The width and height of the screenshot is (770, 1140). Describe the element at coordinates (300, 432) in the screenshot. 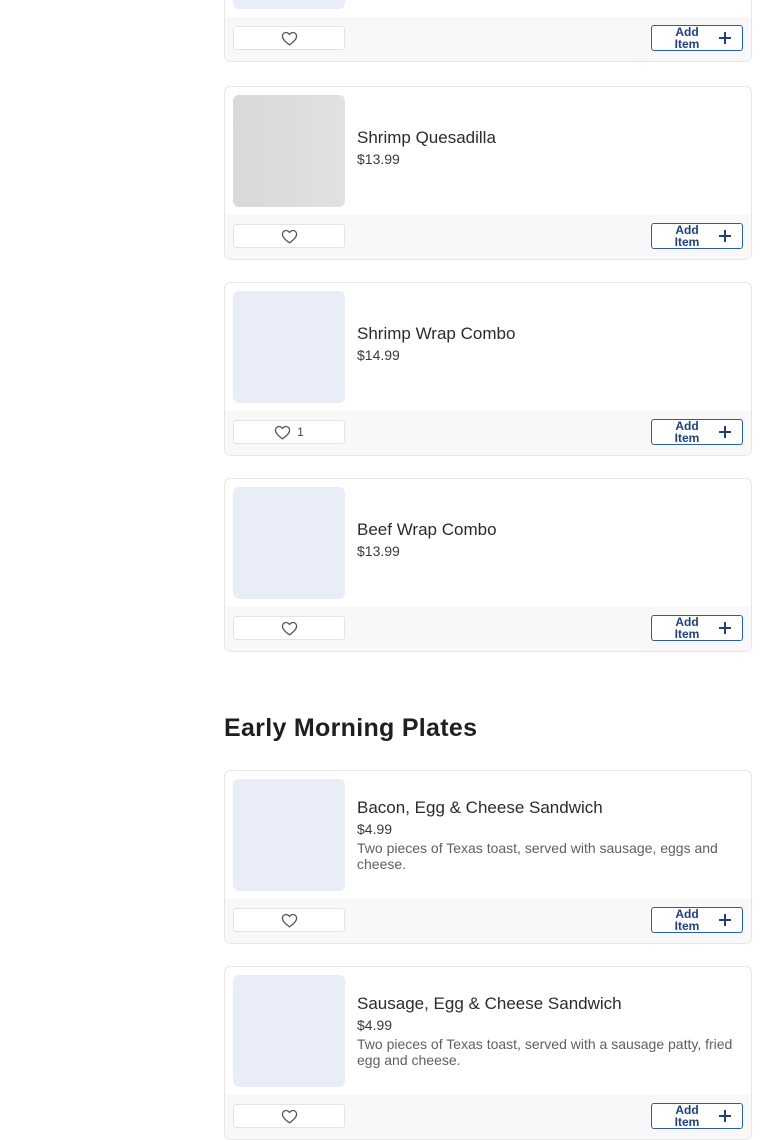

I see `favorite-count: 1` at that location.